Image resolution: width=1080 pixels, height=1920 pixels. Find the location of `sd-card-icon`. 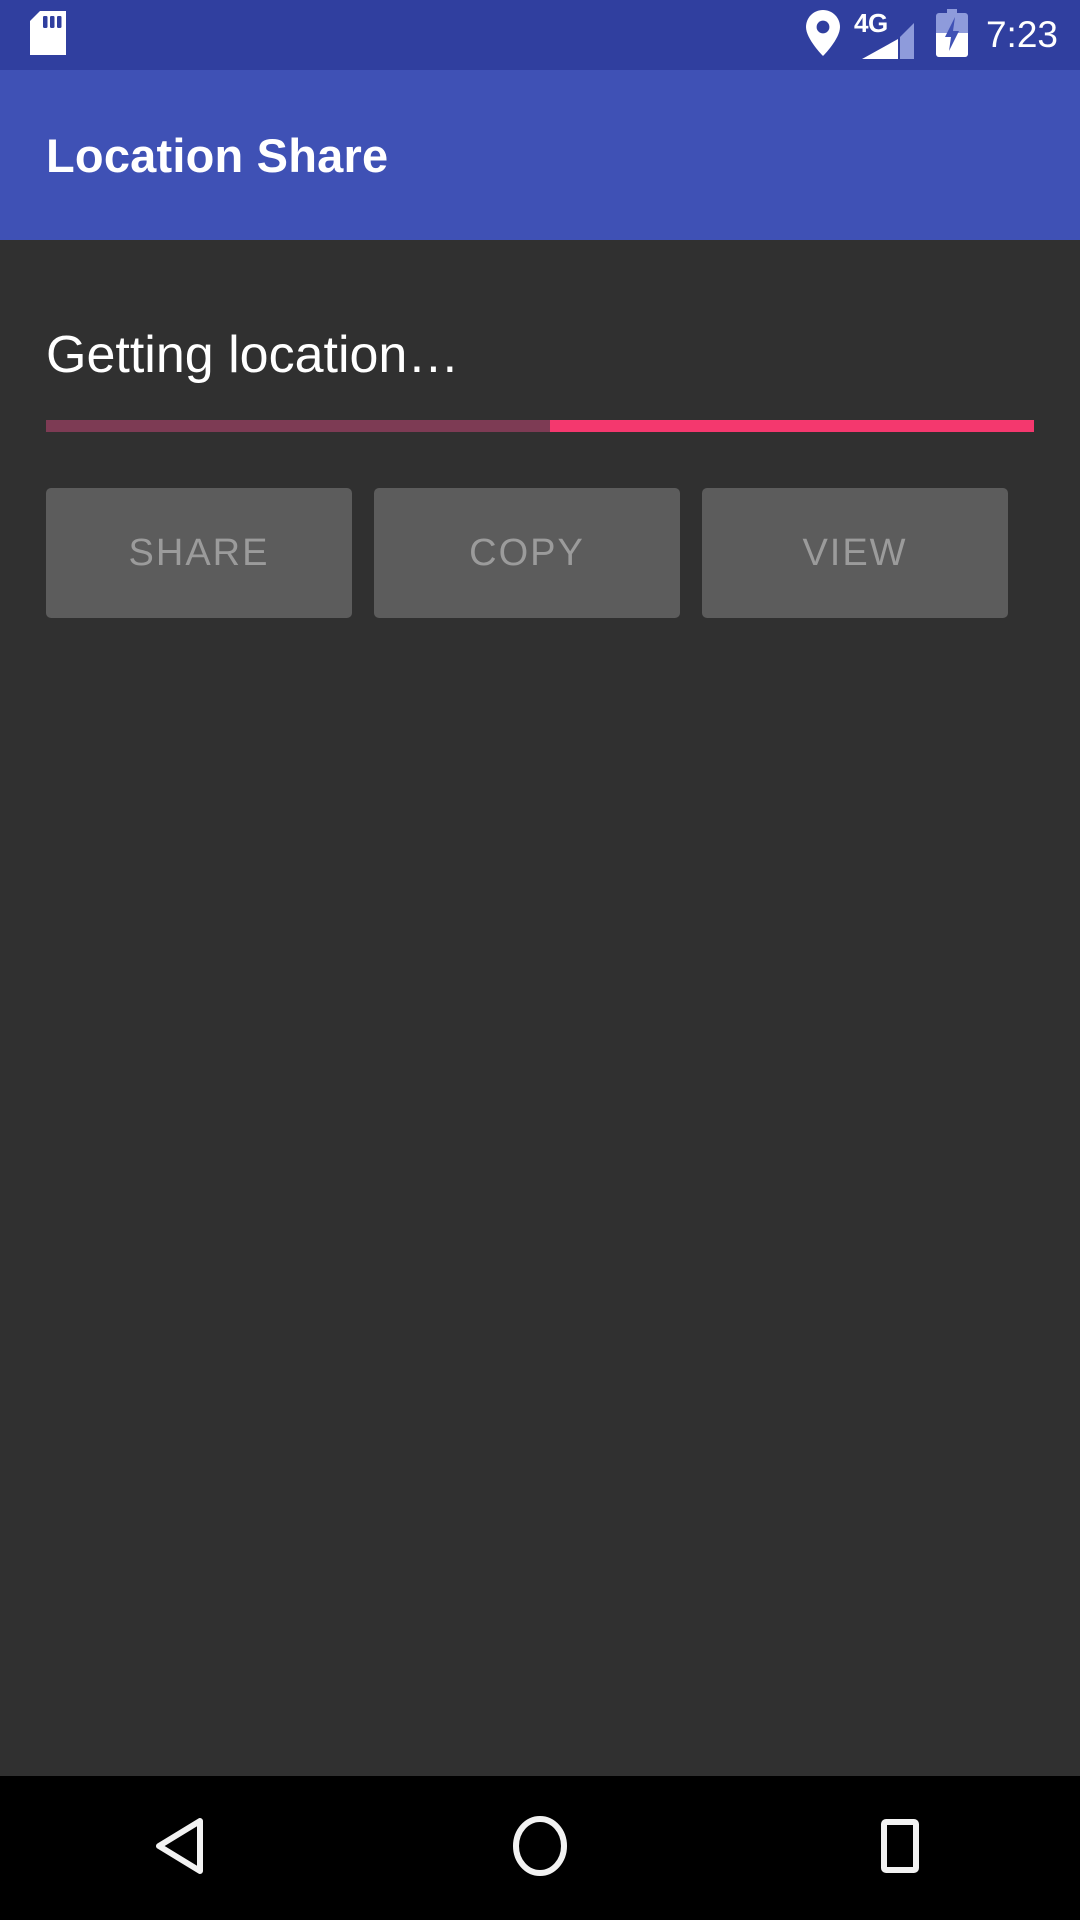

sd-card-icon is located at coordinates (48, 35).